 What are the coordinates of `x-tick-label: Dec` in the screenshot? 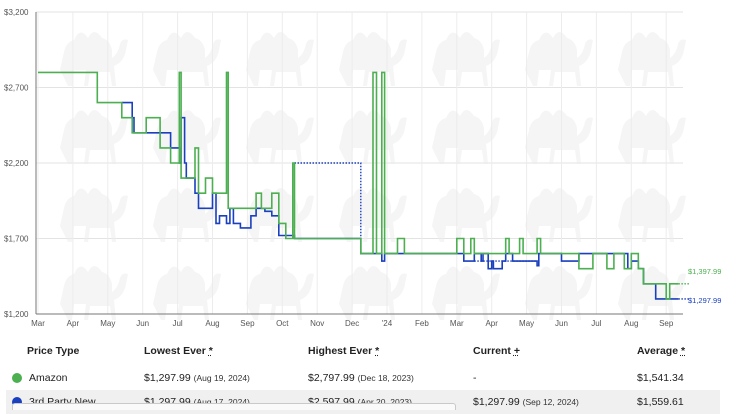 It's located at (352, 323).